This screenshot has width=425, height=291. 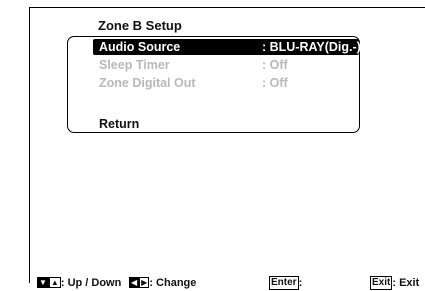 I want to click on enter-key-icon: Enter, so click(x=284, y=283).